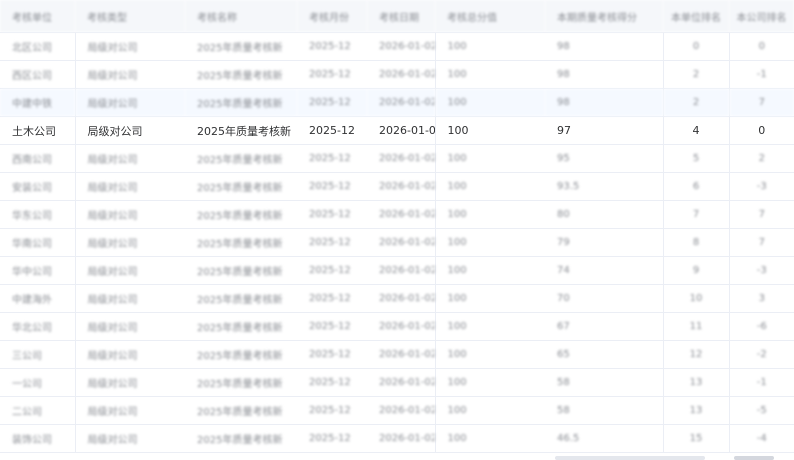 The image size is (794, 460). What do you see at coordinates (761, 354) in the screenshot?
I see `cell-company-rank: -2` at bounding box center [761, 354].